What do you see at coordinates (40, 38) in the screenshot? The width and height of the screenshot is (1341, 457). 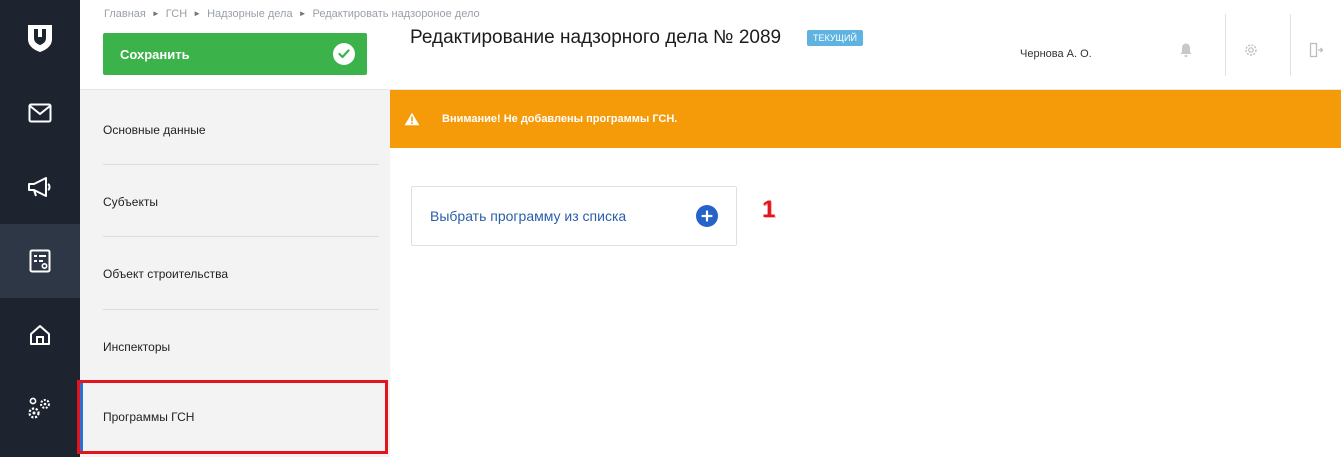 I see `logo-shield-icon` at bounding box center [40, 38].